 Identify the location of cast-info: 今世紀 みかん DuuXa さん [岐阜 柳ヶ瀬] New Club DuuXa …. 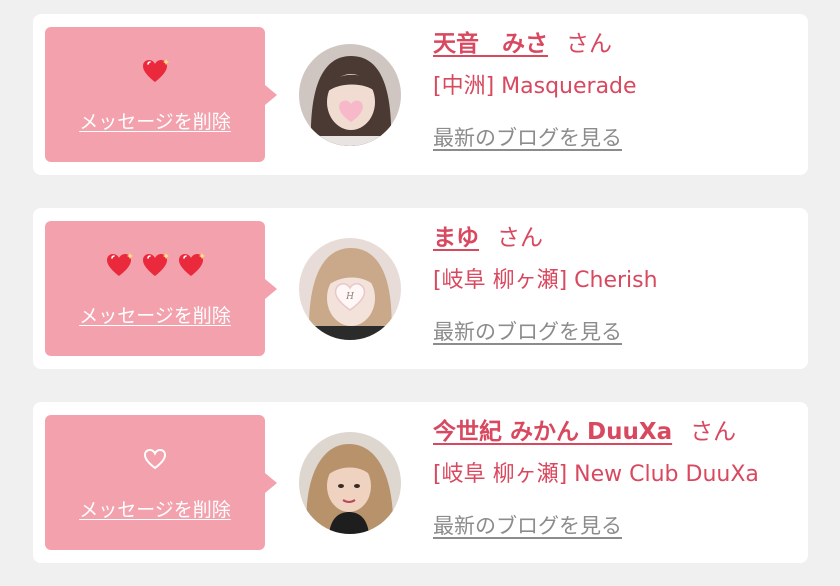
(615, 477).